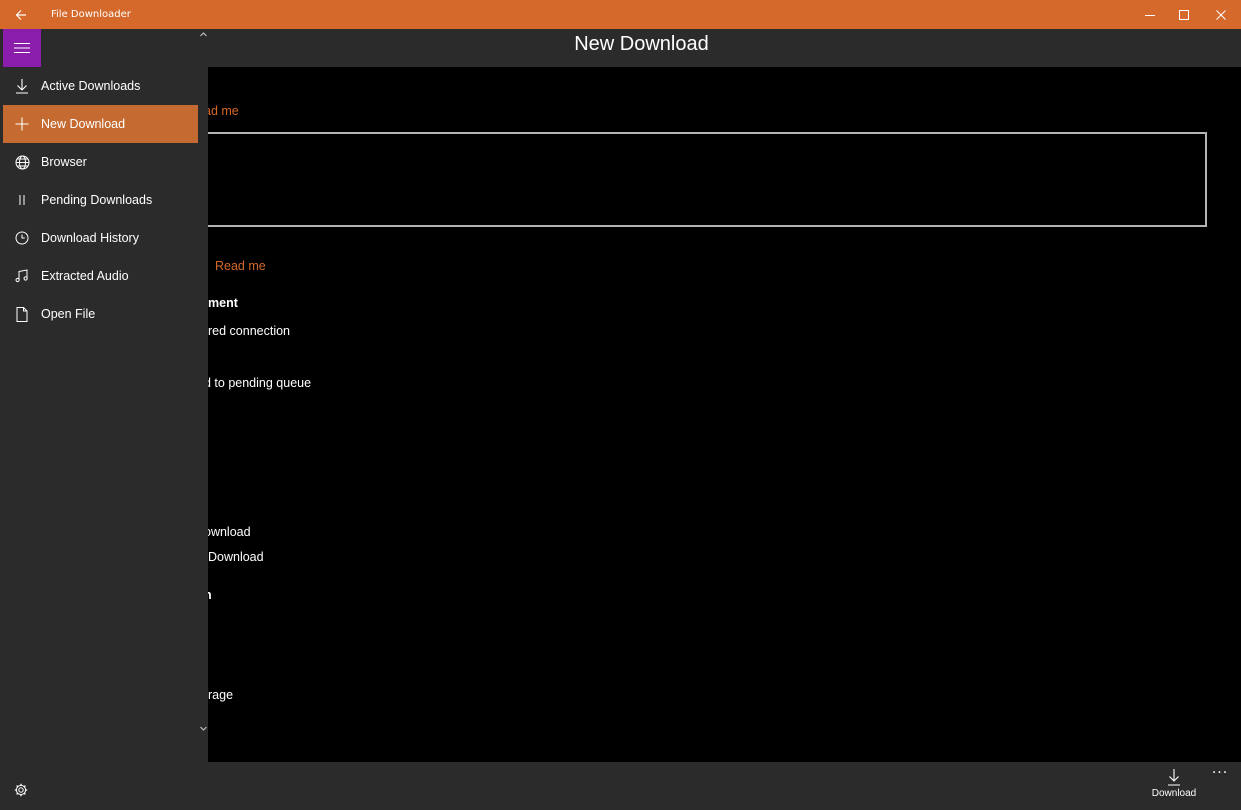 This screenshot has height=810, width=1241. Describe the element at coordinates (83, 124) in the screenshot. I see `nav-item-label: New Download` at that location.